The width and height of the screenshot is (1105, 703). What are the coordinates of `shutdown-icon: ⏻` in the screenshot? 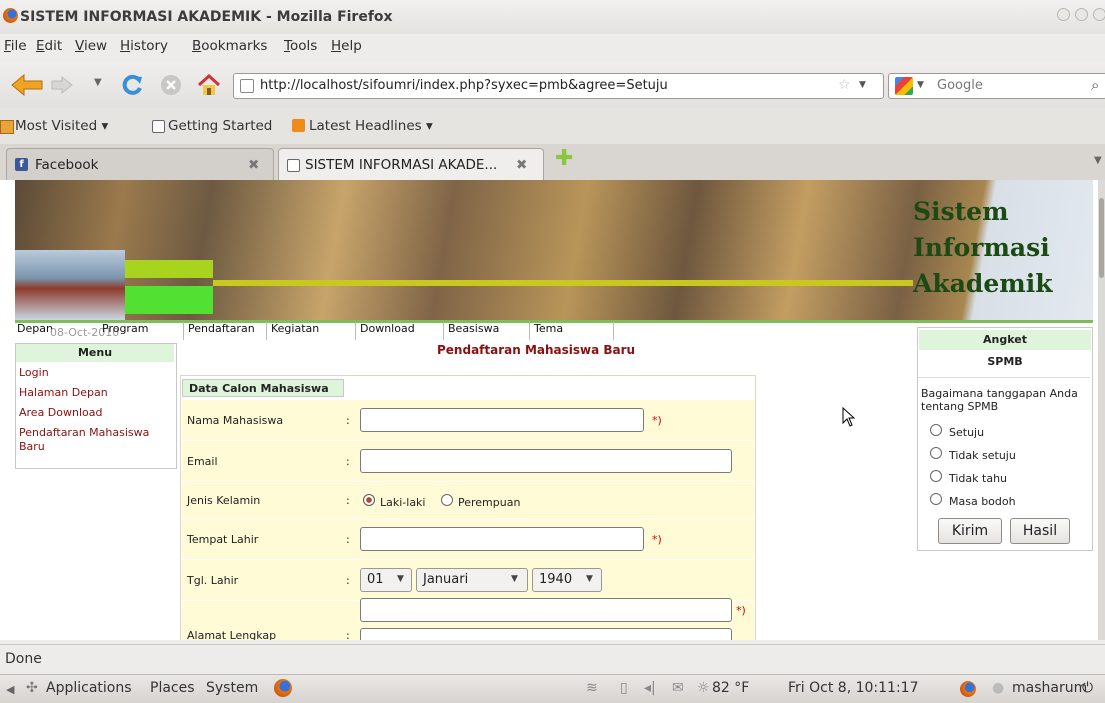 It's located at (1087, 688).